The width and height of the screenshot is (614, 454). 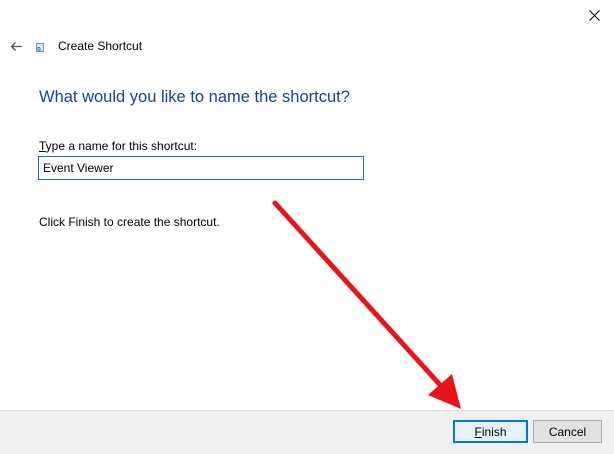 I want to click on back-button, so click(x=16, y=46).